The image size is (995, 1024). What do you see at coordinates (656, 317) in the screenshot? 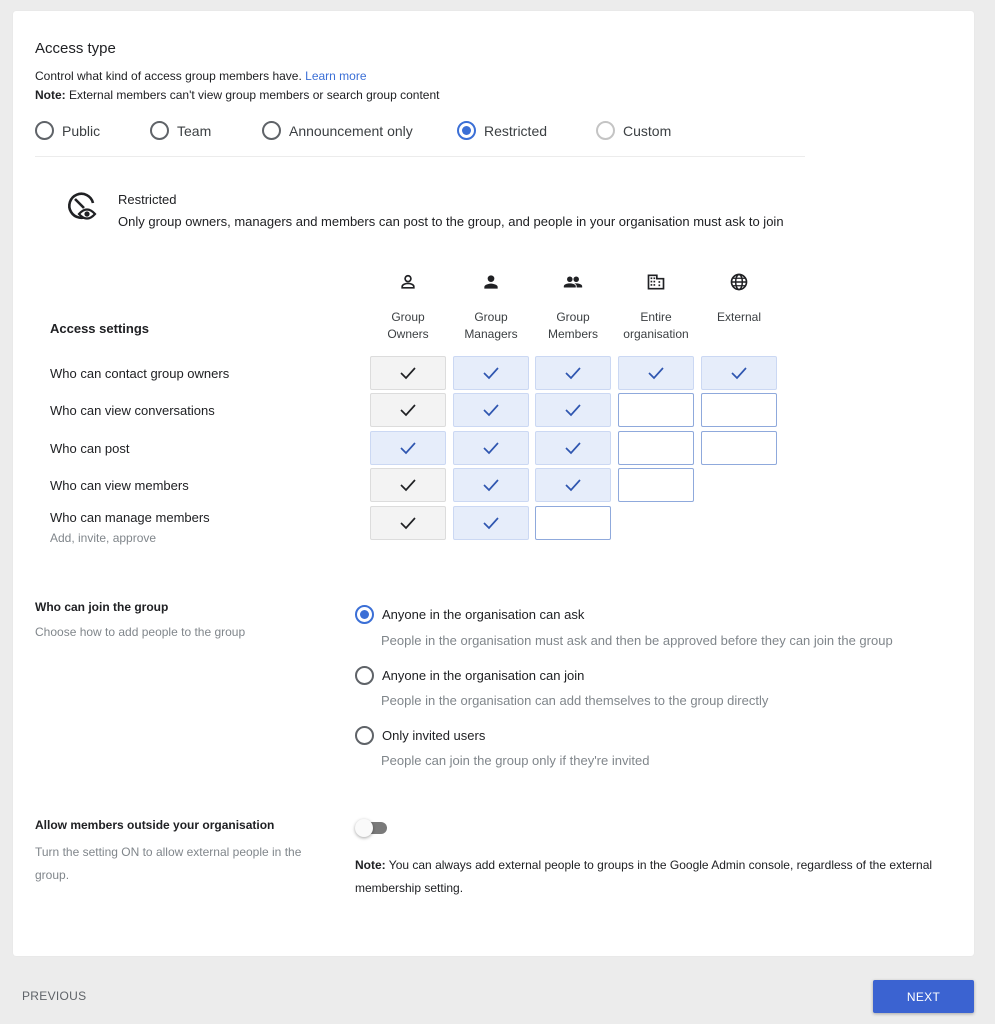
I see `column-label: Entire` at bounding box center [656, 317].